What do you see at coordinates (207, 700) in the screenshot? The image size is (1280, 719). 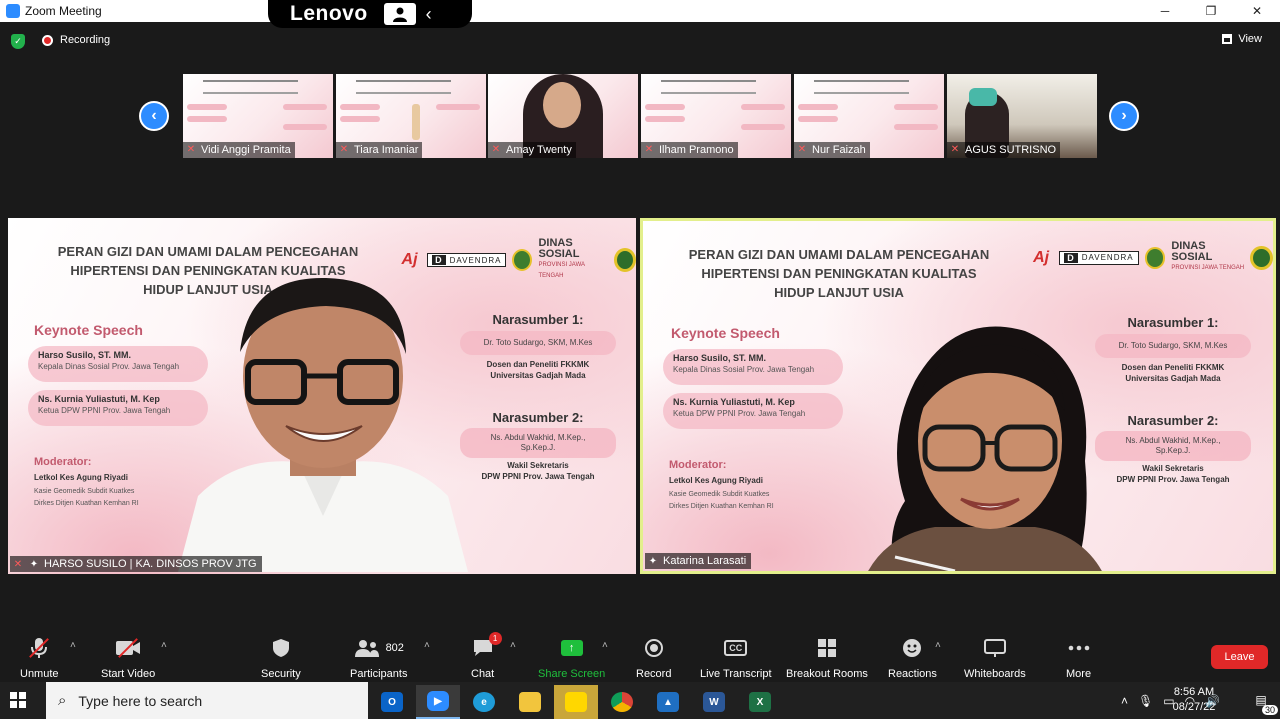 I see `taskbar-search-box: ⌕ Type here to search` at bounding box center [207, 700].